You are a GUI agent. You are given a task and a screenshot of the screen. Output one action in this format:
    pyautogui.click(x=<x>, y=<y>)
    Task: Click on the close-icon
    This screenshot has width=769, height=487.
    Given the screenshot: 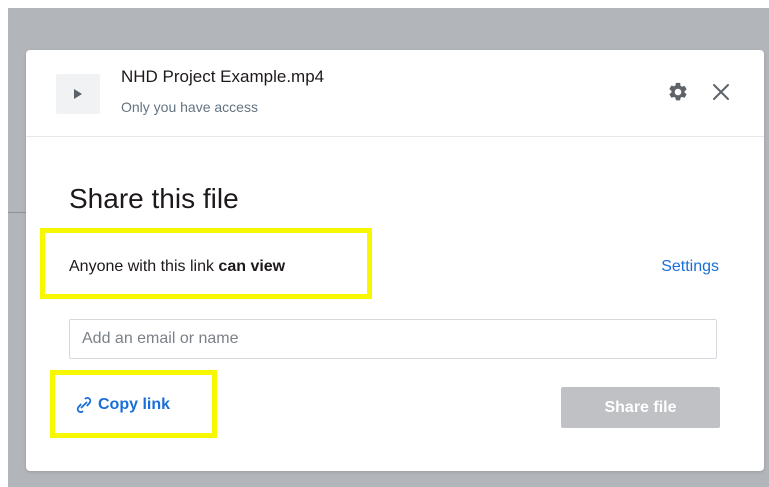 What is the action you would take?
    pyautogui.click(x=721, y=92)
    